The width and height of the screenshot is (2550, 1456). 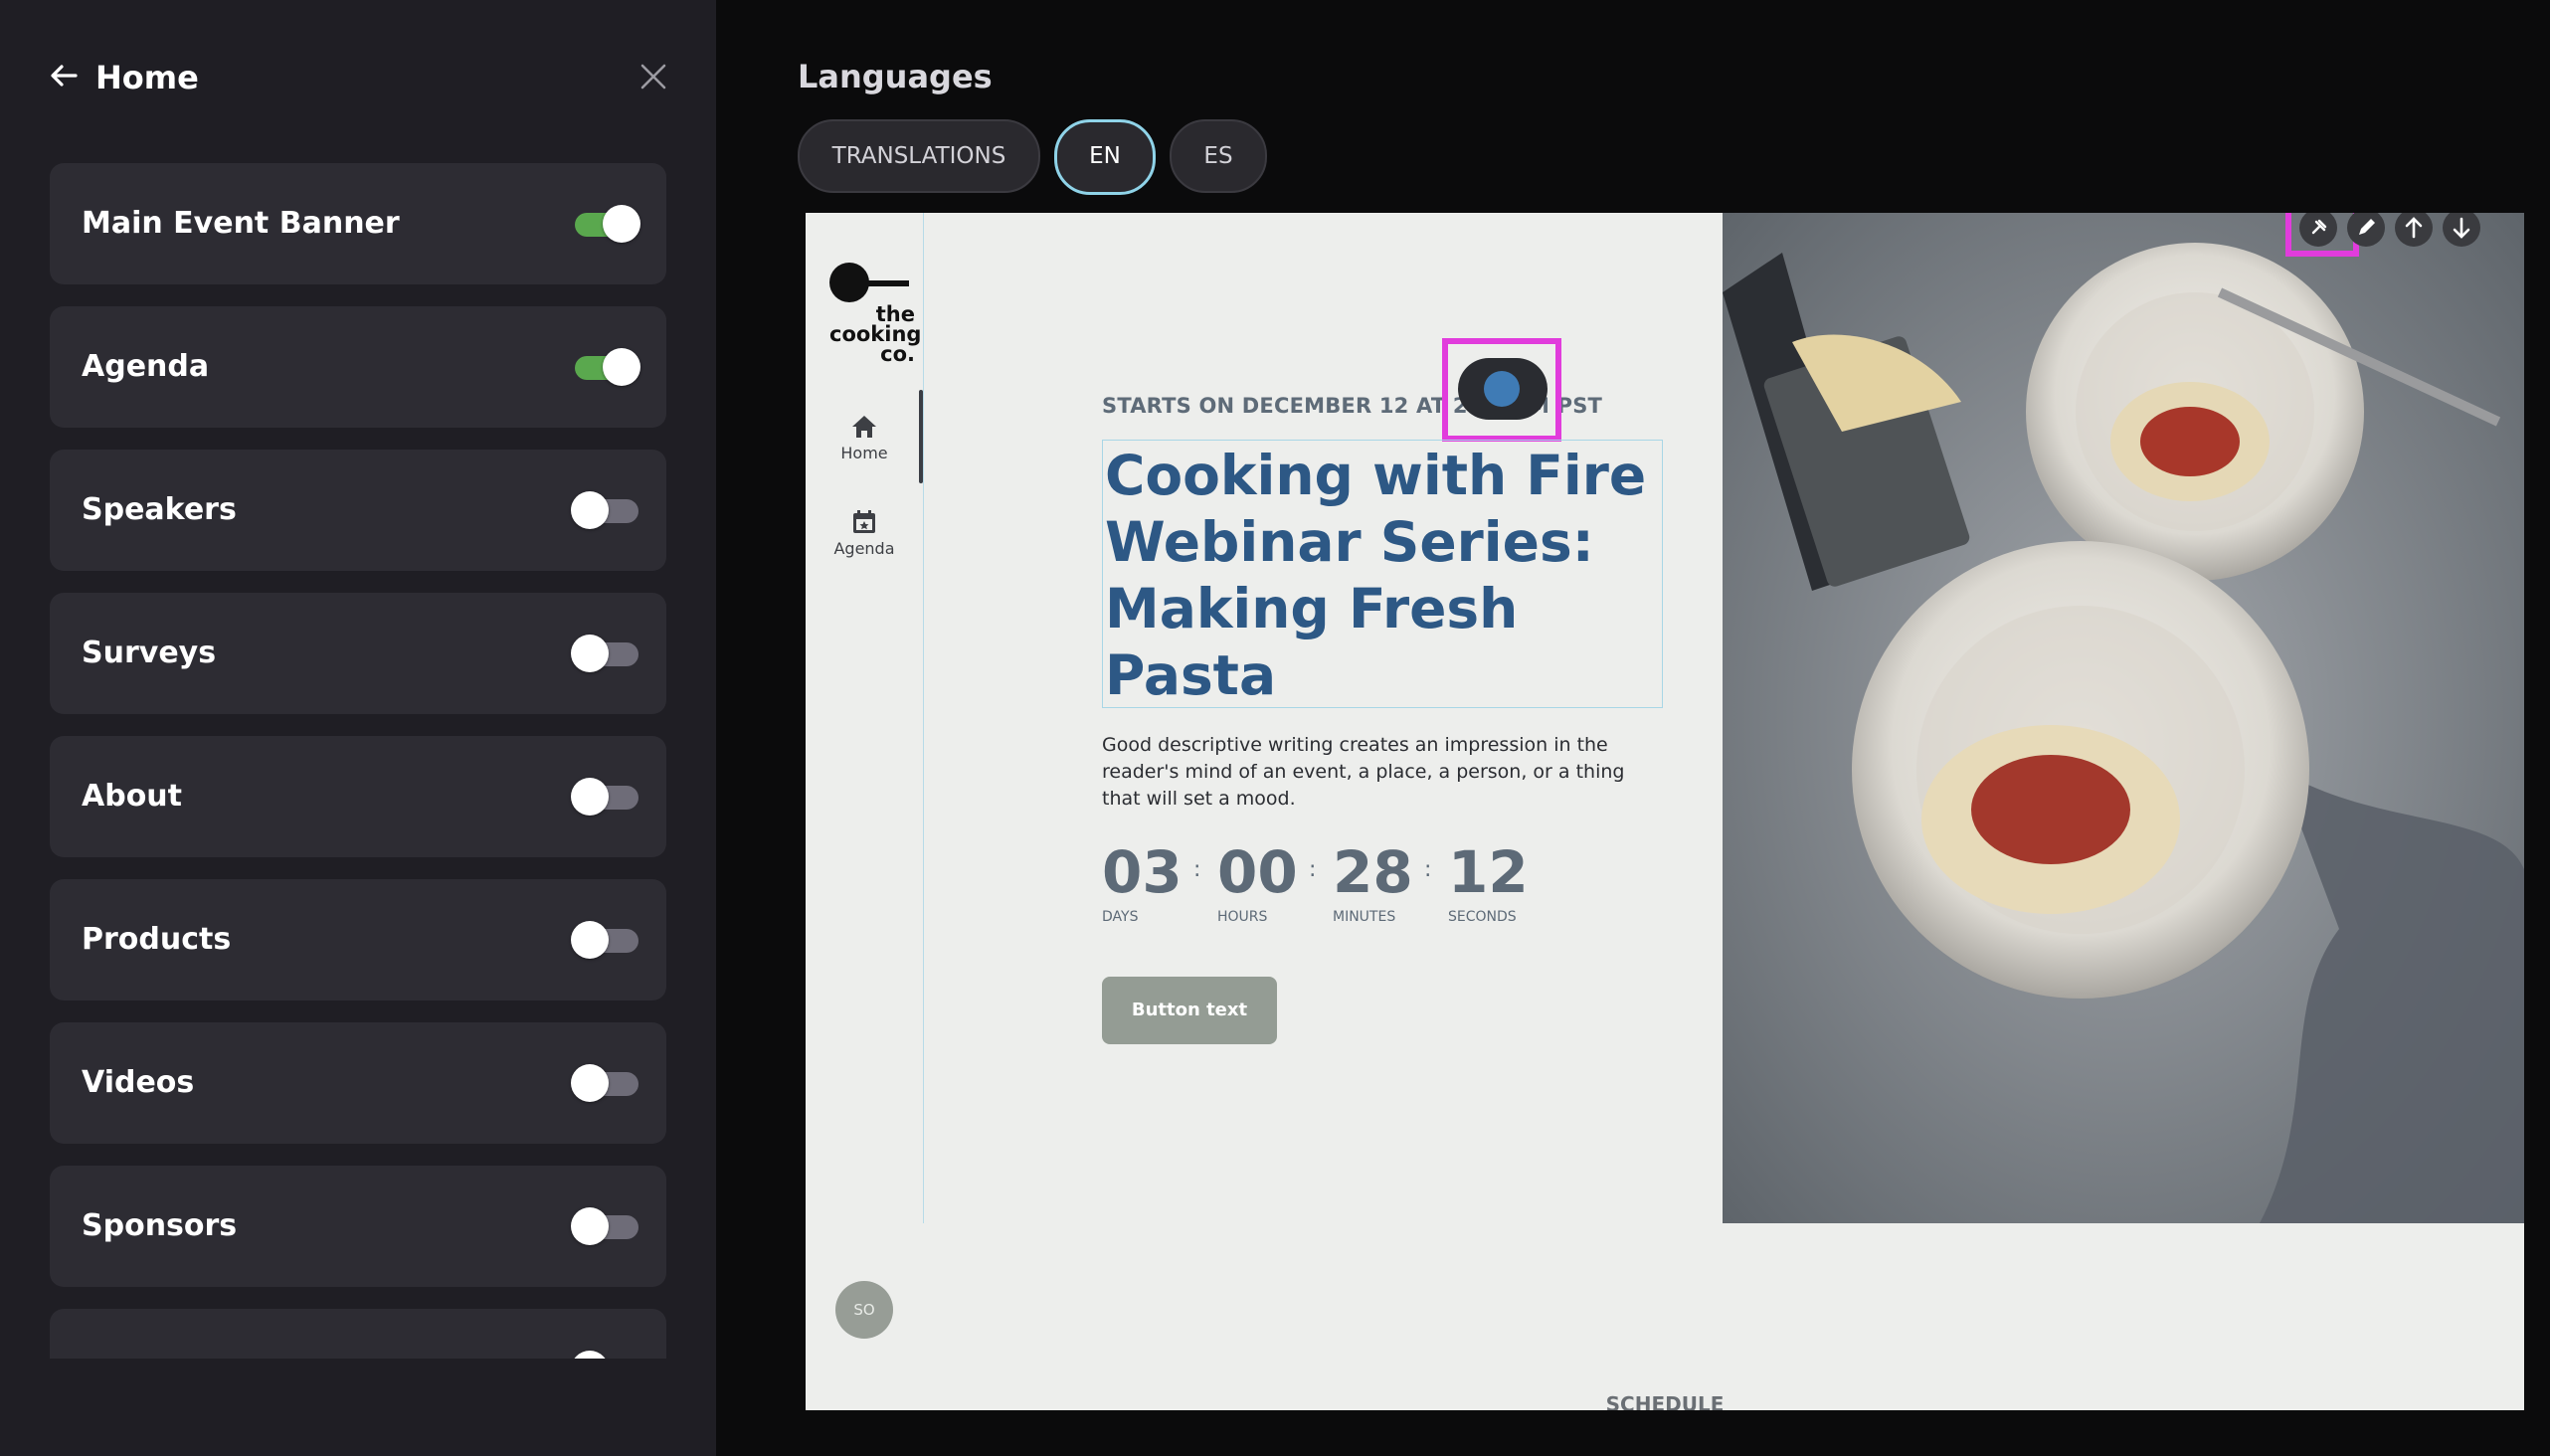 What do you see at coordinates (605, 940) in the screenshot?
I see `toggle-products` at bounding box center [605, 940].